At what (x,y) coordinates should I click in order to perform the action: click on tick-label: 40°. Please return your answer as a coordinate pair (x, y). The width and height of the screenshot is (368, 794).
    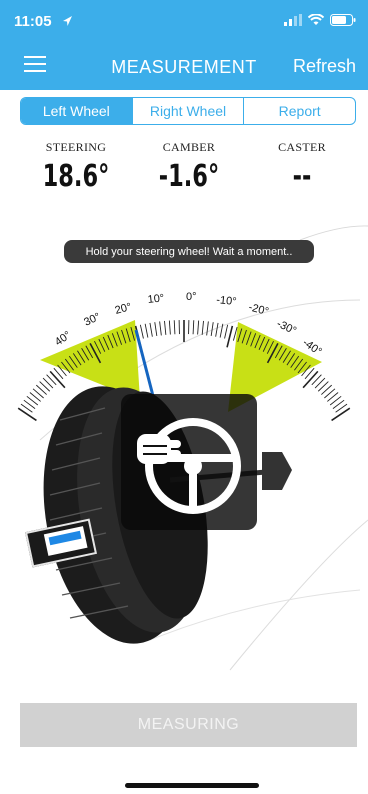
    Looking at the image, I should click on (63, 338).